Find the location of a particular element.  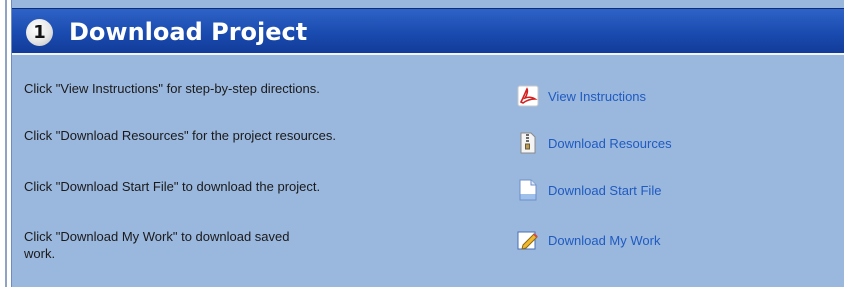

step-number-badge: 1 is located at coordinates (39, 32).